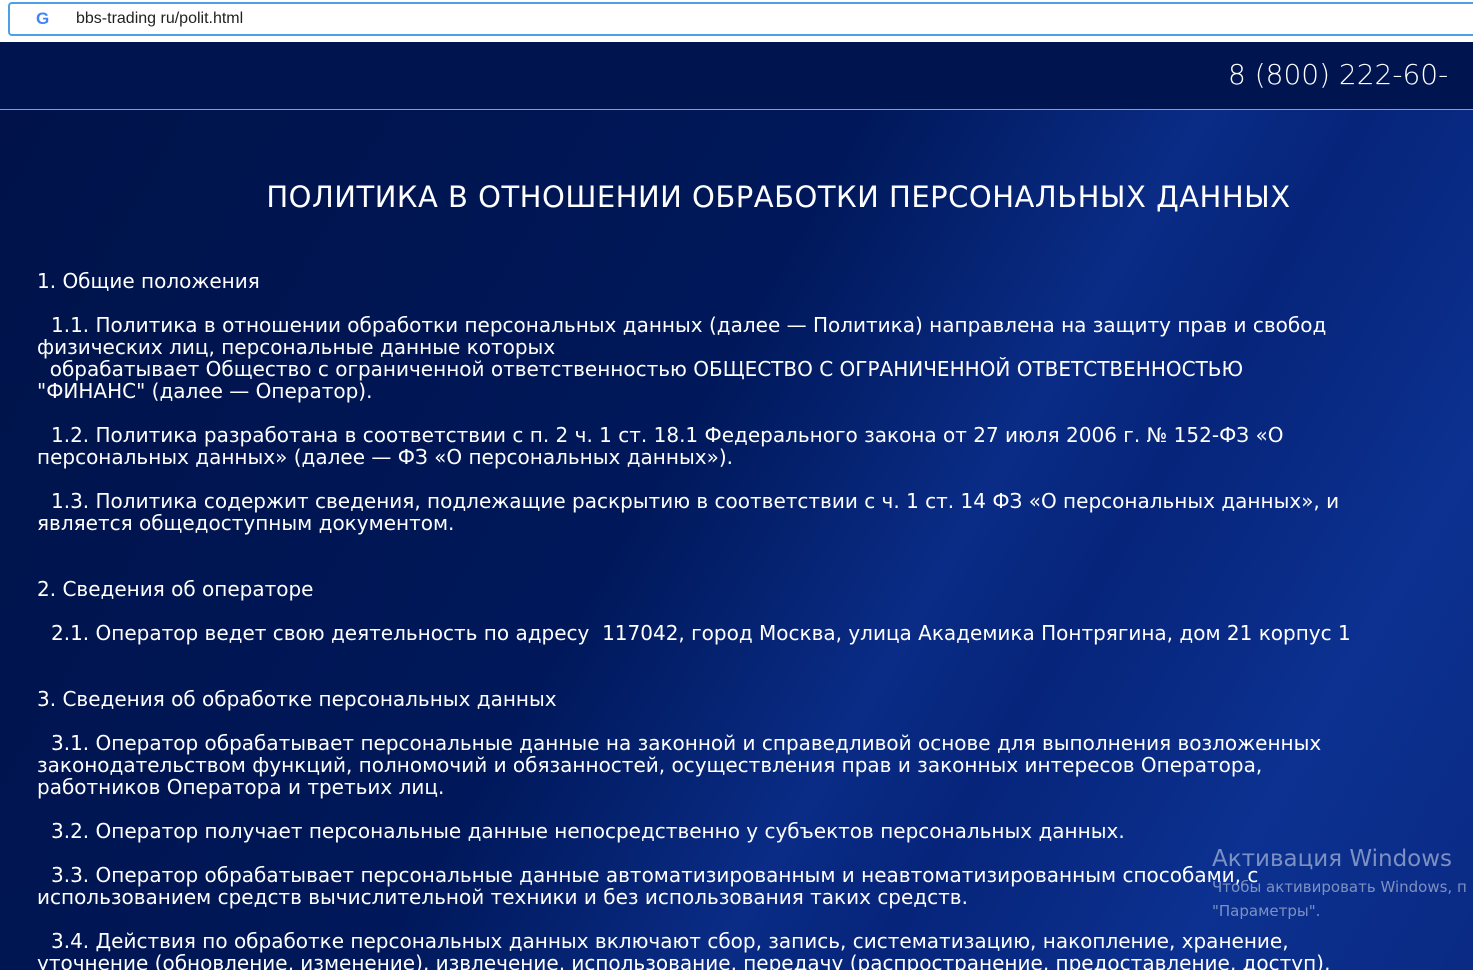 The image size is (1473, 970). I want to click on paragraph-line: "ФИНАНС" (далее — Оператор)., so click(205, 391).